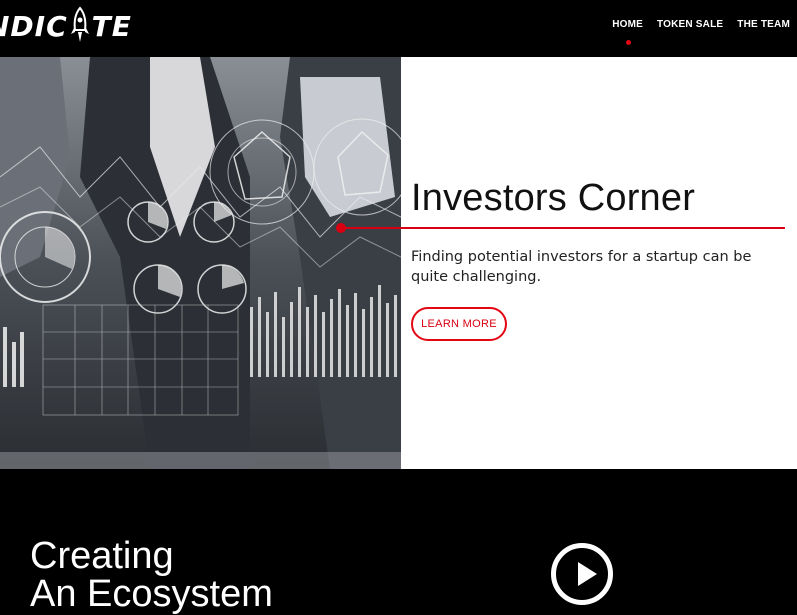  Describe the element at coordinates (562, 228) in the screenshot. I see `title-accent-line` at that location.